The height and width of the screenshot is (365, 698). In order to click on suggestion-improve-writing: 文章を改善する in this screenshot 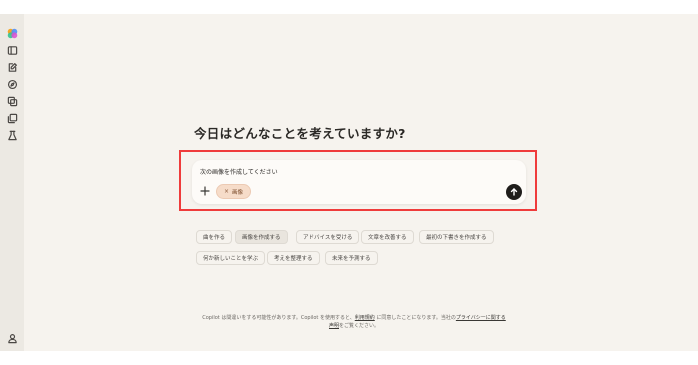, I will do `click(387, 237)`.